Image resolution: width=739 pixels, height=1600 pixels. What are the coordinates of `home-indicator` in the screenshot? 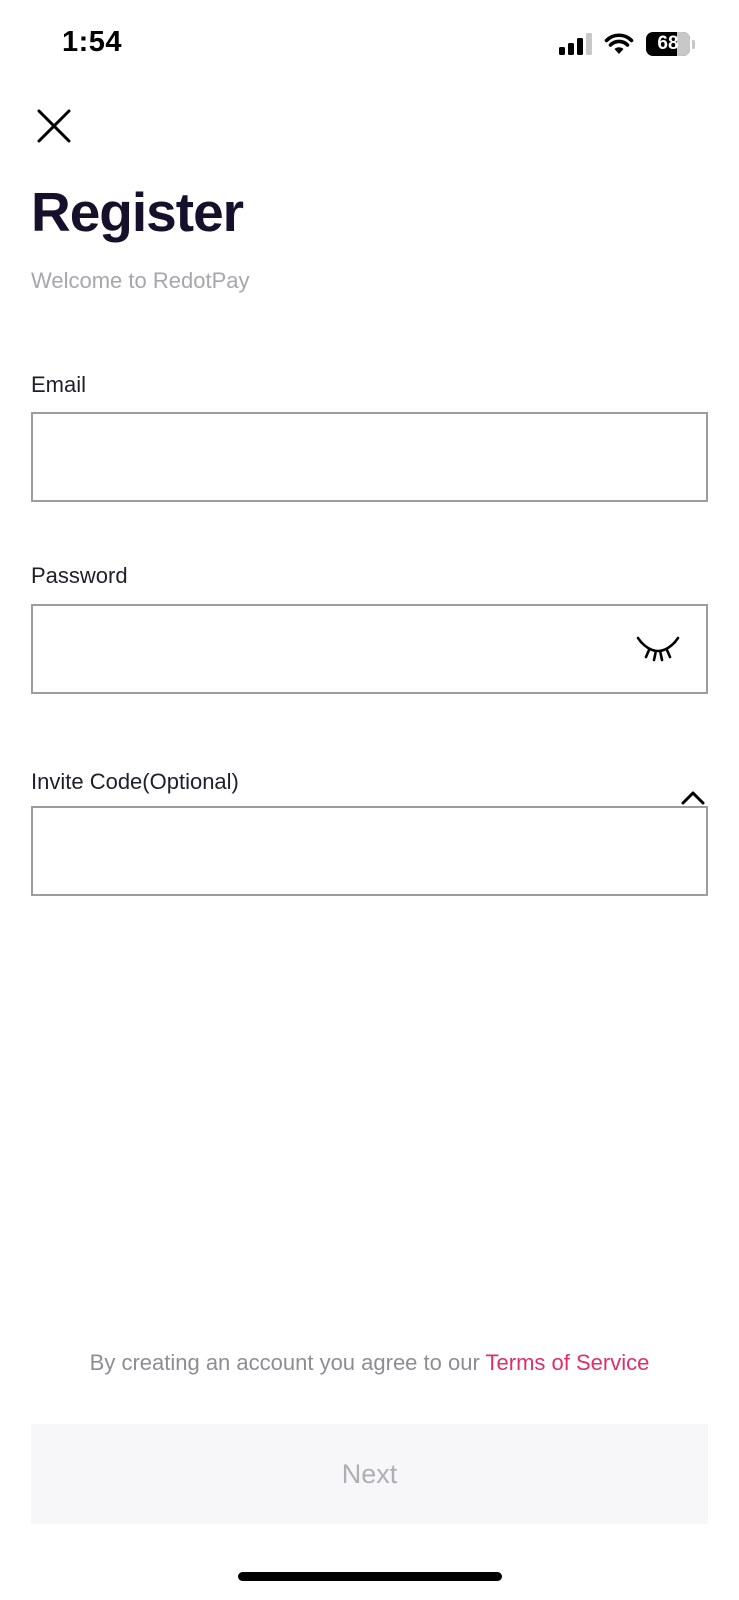 It's located at (370, 1576).